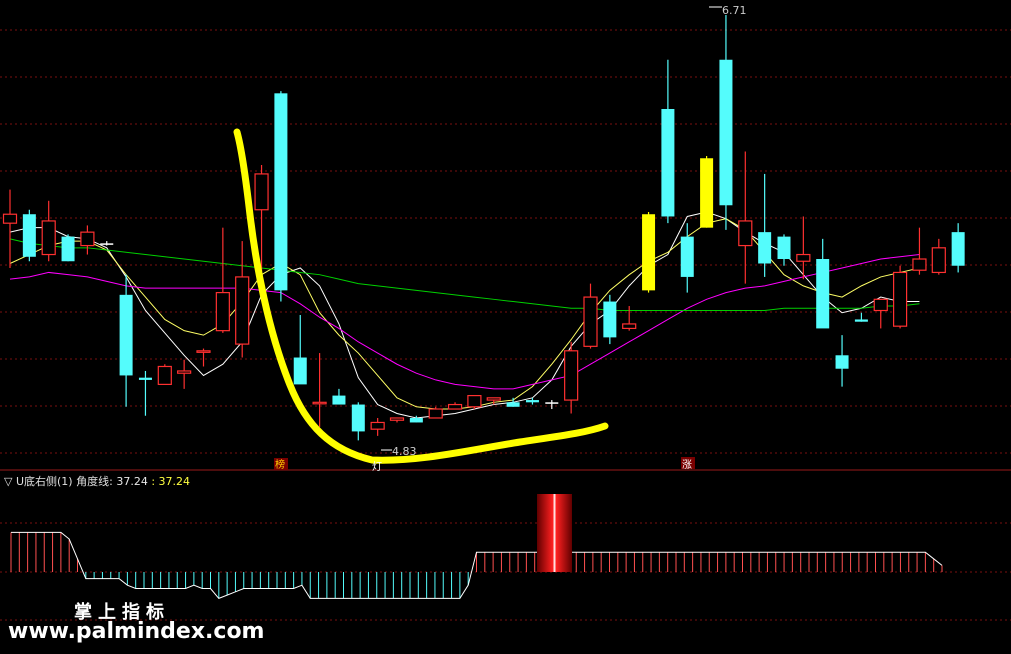  What do you see at coordinates (687, 465) in the screenshot?
I see `tag-right: 涨` at bounding box center [687, 465].